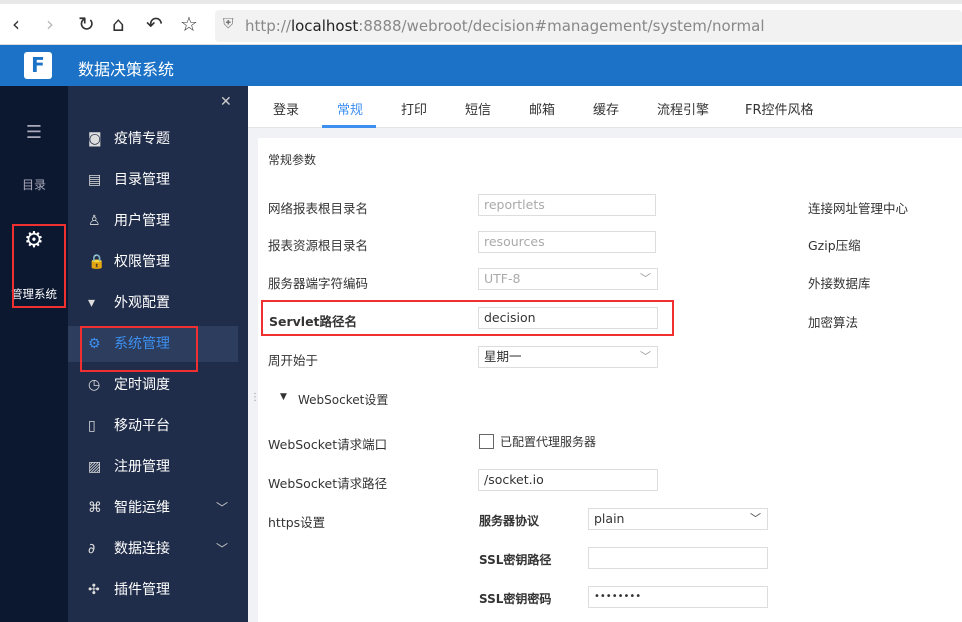 This screenshot has height=622, width=962. Describe the element at coordinates (293, 360) in the screenshot. I see `week-start-label: 周开始于` at that location.